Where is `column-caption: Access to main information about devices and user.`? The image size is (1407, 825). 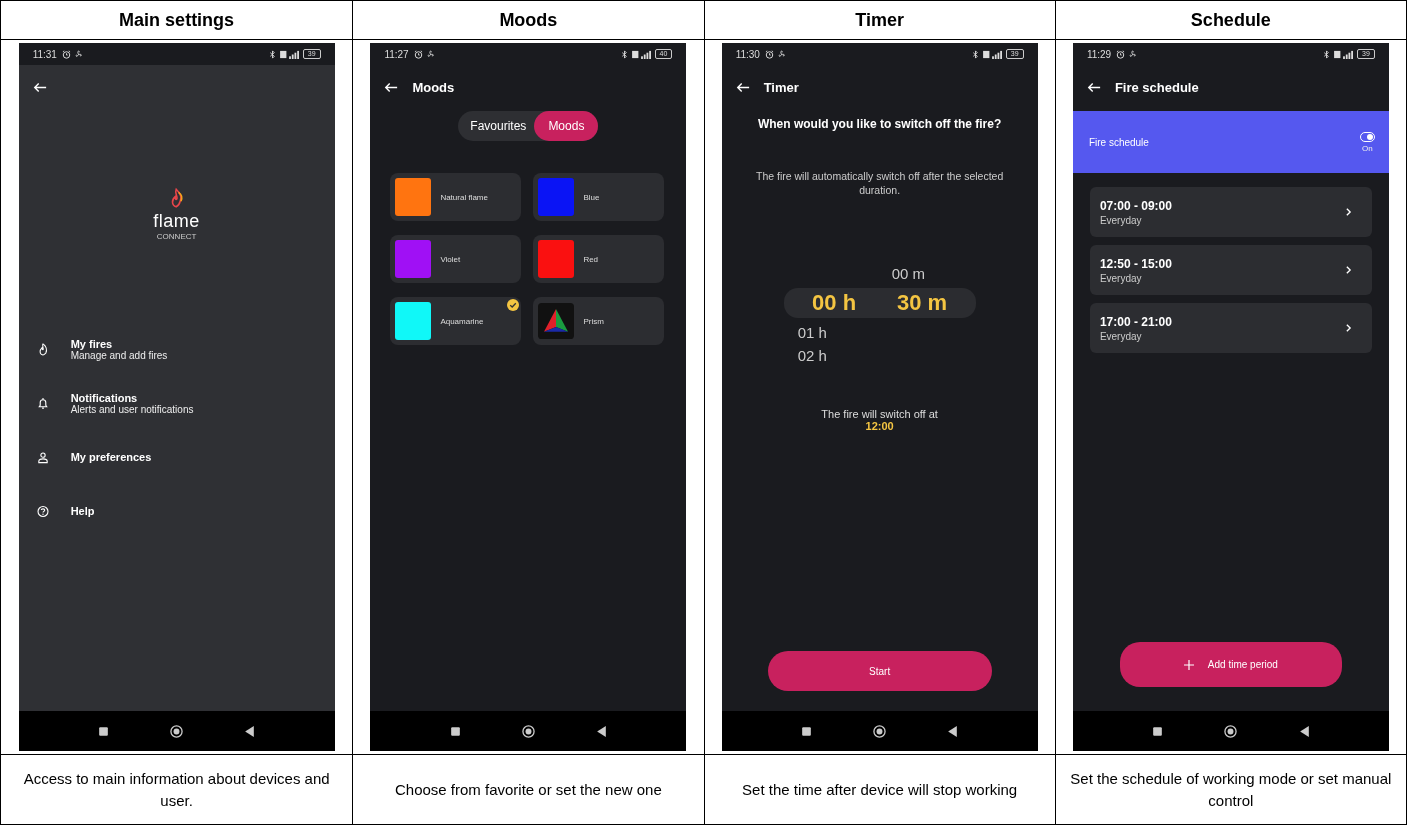 column-caption: Access to main information about devices and user. is located at coordinates (176, 789).